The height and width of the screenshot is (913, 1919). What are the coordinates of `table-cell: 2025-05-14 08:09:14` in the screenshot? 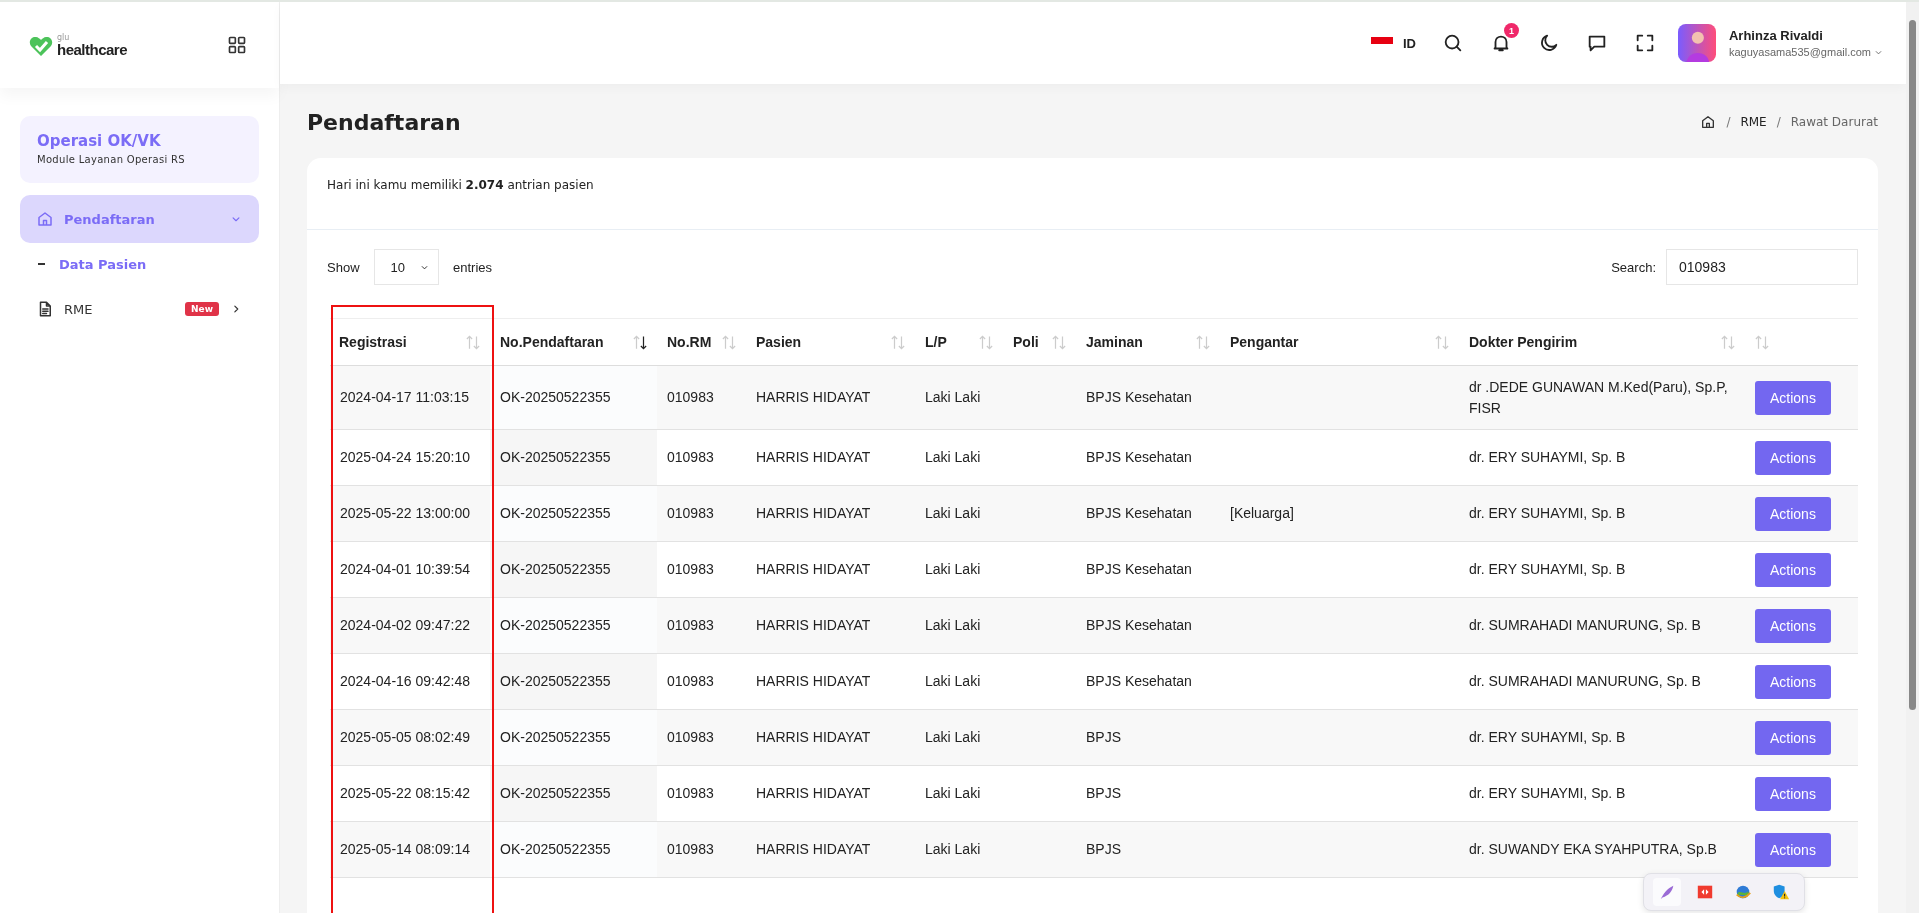 It's located at (405, 849).